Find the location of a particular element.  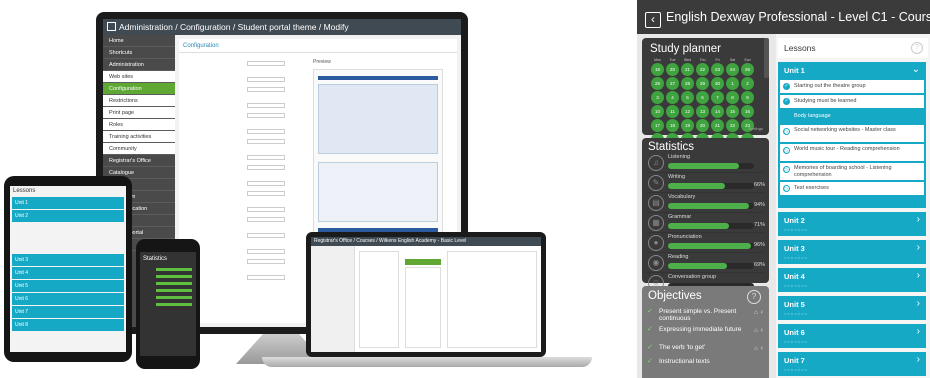

calendar-day: 5 is located at coordinates (687, 97).